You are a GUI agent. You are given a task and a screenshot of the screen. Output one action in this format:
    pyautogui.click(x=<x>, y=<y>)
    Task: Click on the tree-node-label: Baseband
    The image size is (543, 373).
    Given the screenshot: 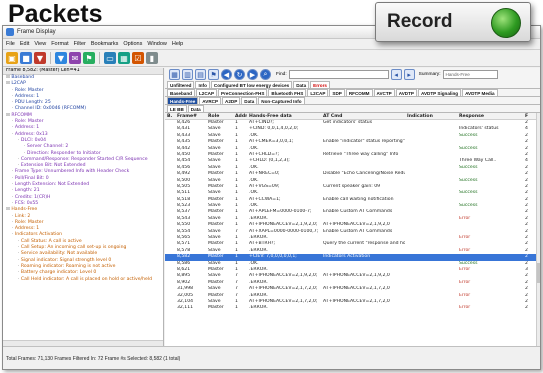 What is the action you would take?
    pyautogui.click(x=23, y=77)
    